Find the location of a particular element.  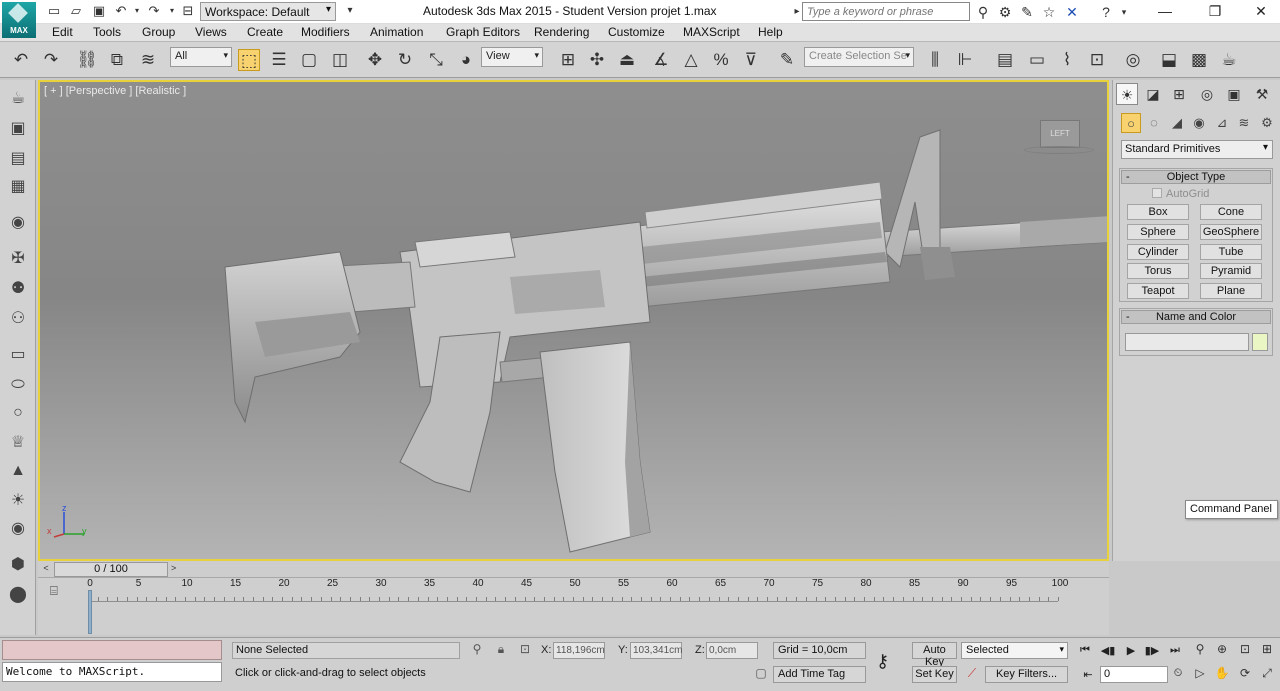

y-coordinate-field: 103,341cm is located at coordinates (656, 650).